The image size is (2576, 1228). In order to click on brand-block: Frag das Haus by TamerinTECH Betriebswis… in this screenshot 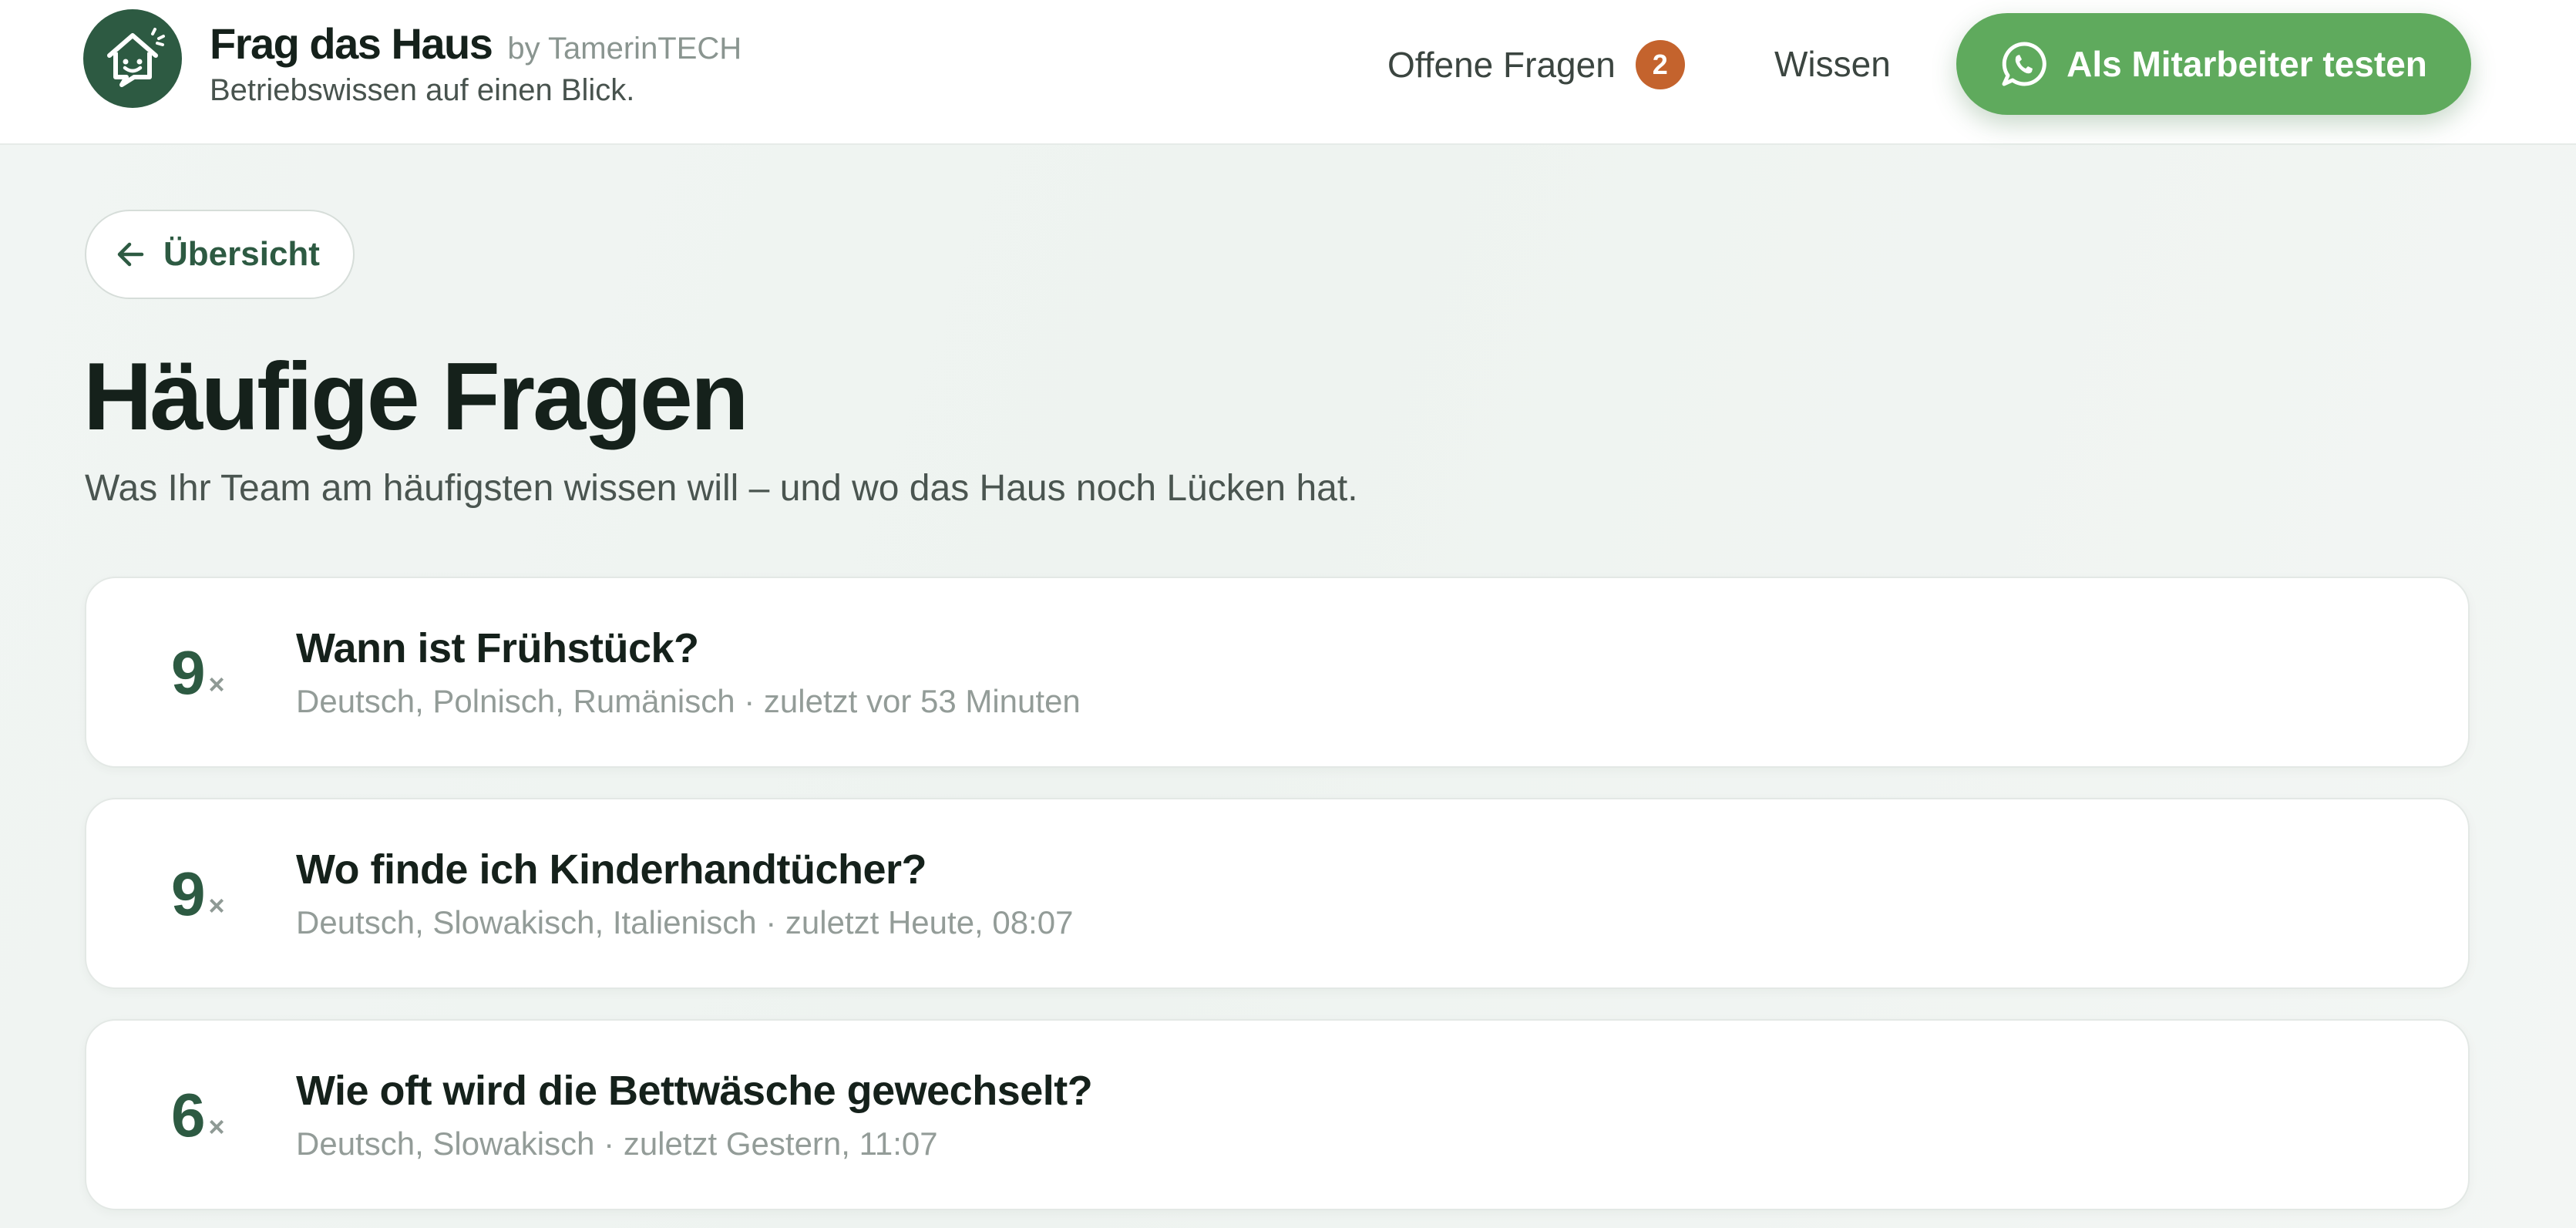, I will do `click(476, 64)`.